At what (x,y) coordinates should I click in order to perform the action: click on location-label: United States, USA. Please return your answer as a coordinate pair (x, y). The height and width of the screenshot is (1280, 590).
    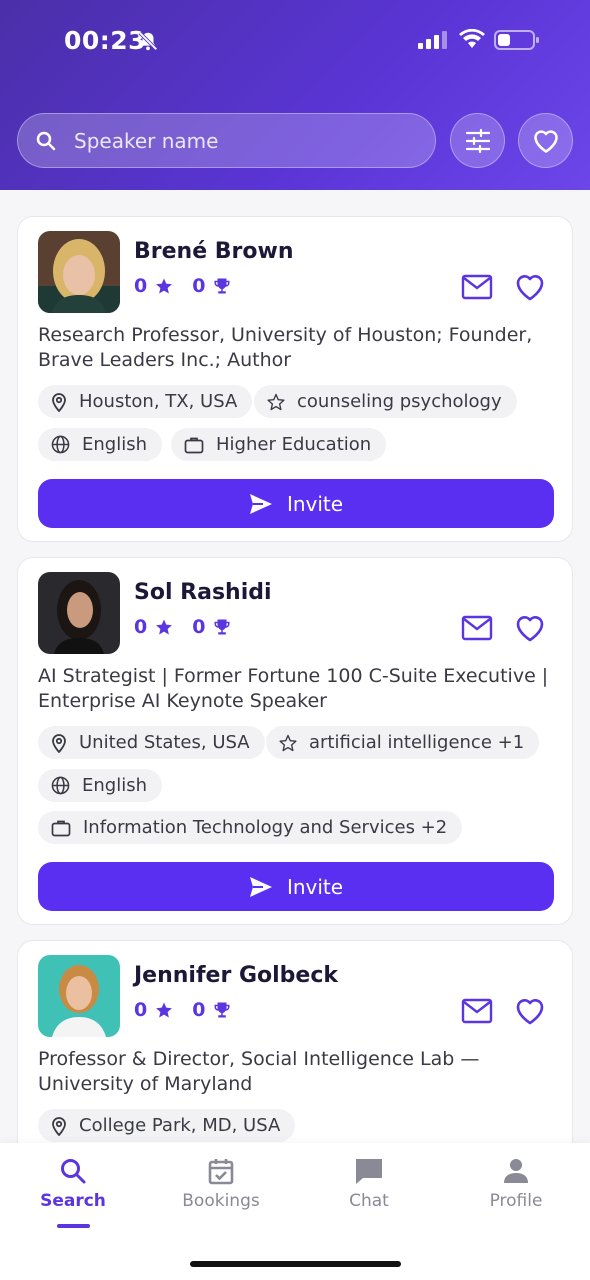
    Looking at the image, I should click on (164, 742).